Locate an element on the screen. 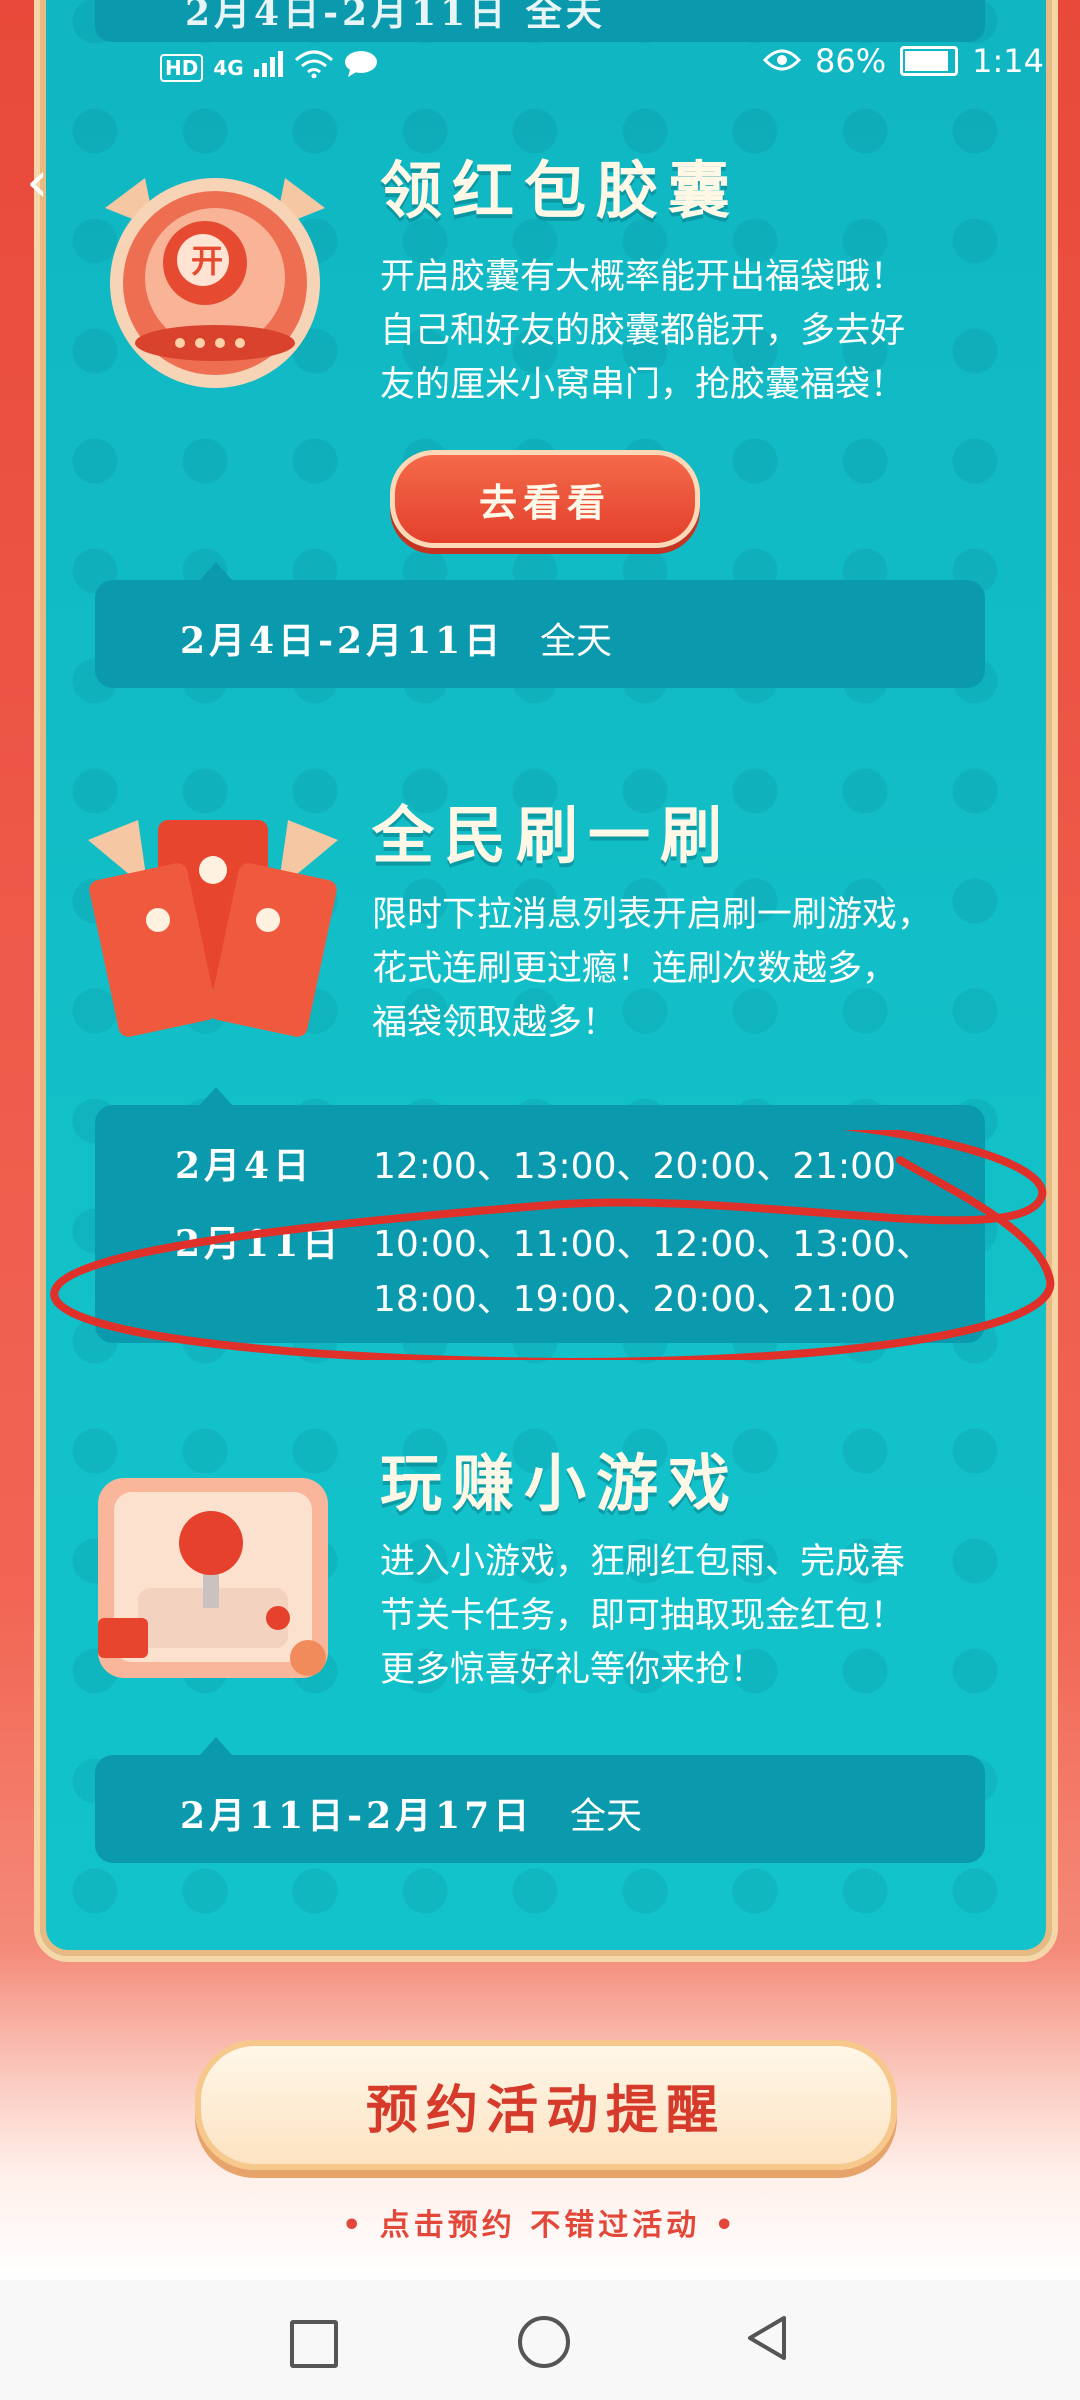 Image resolution: width=1080 pixels, height=2400 pixels. go-see-button: 去看看 is located at coordinates (545, 499).